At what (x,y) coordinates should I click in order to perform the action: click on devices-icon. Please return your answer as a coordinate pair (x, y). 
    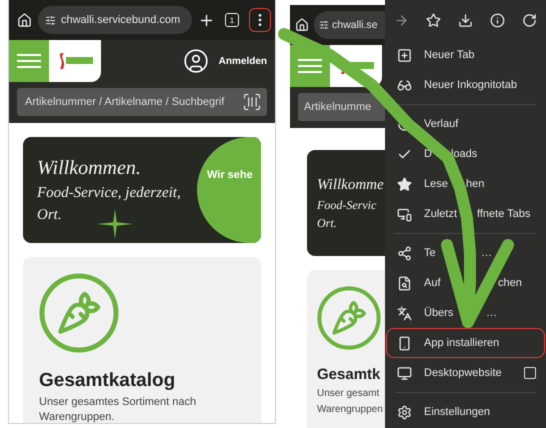
    Looking at the image, I should click on (404, 214).